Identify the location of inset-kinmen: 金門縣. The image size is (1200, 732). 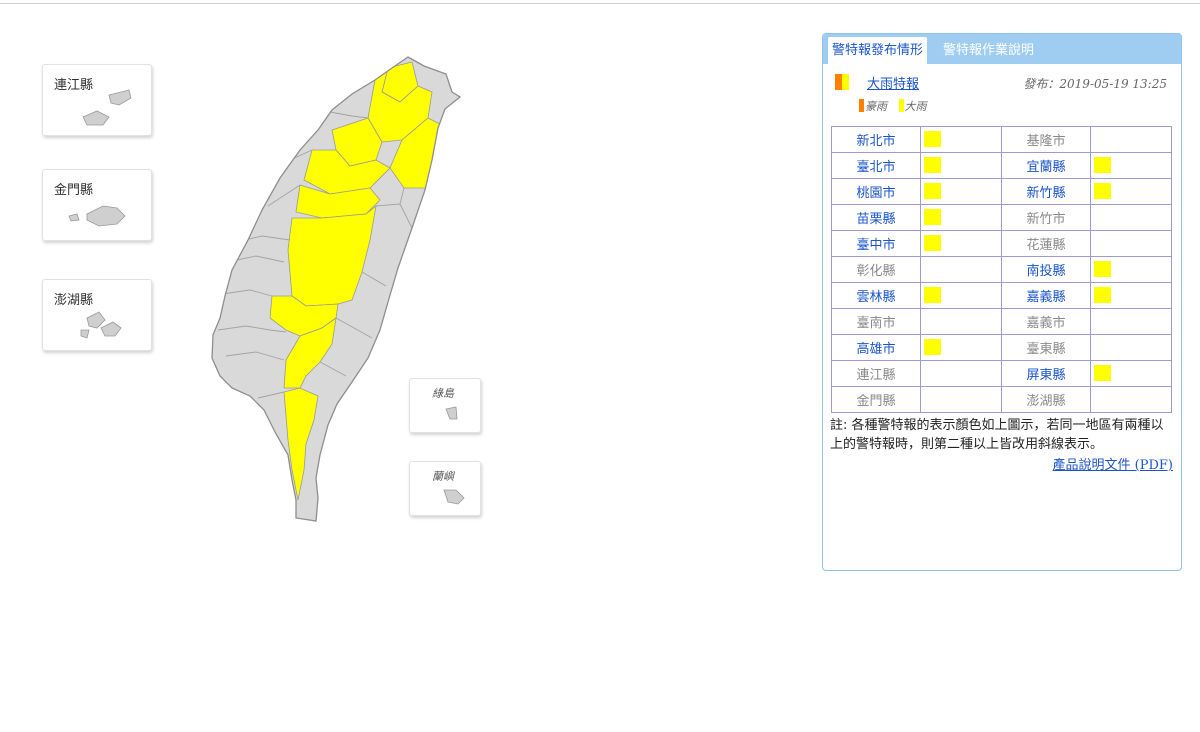
(97, 205).